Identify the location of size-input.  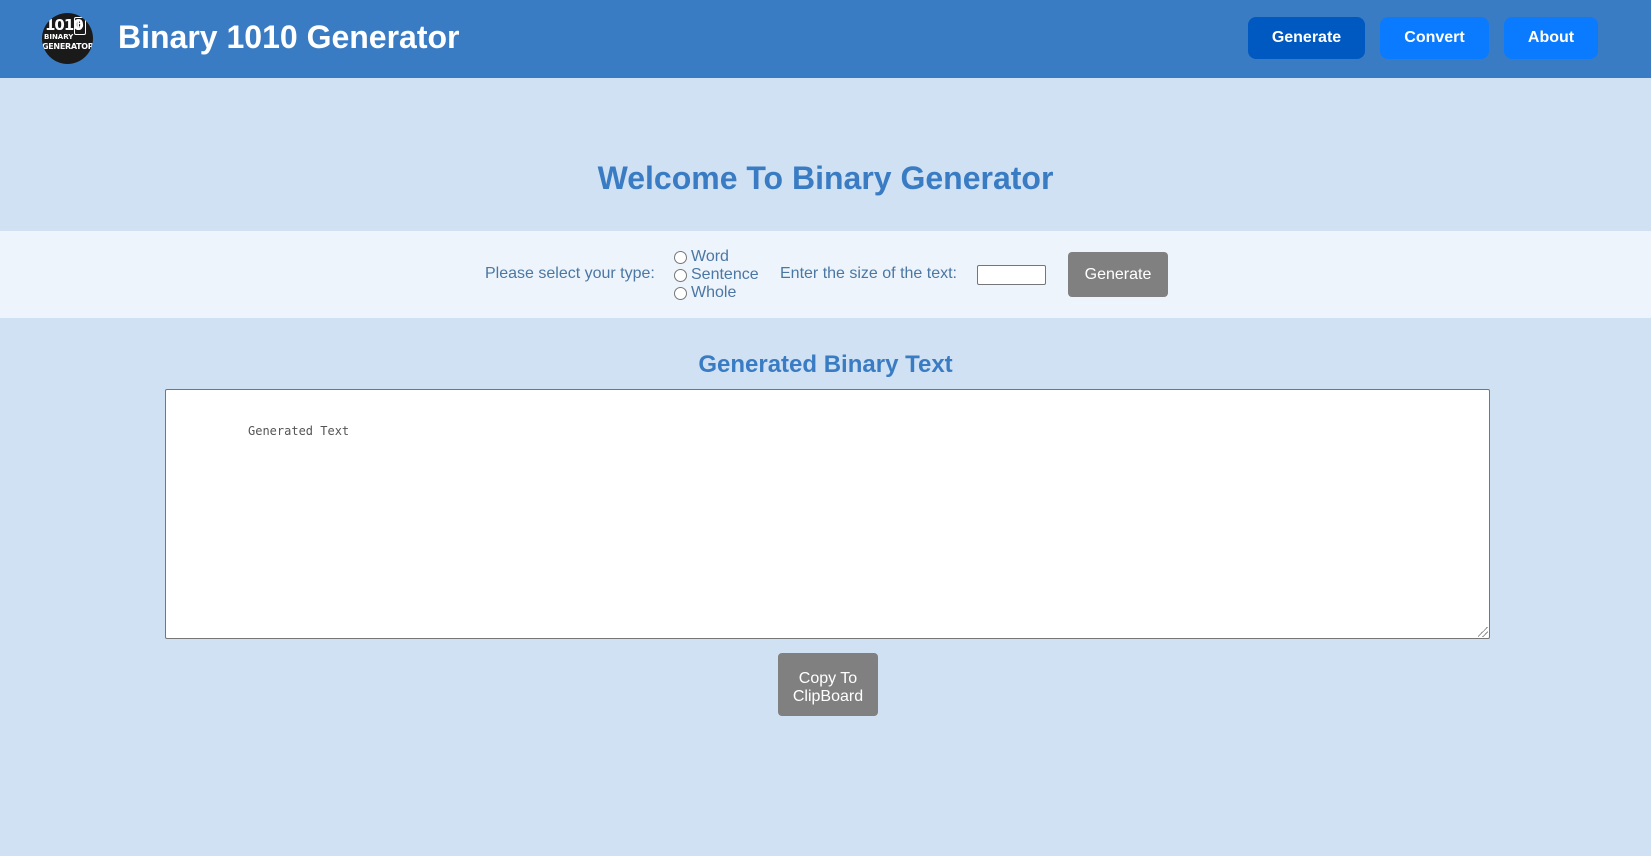
(1011, 275).